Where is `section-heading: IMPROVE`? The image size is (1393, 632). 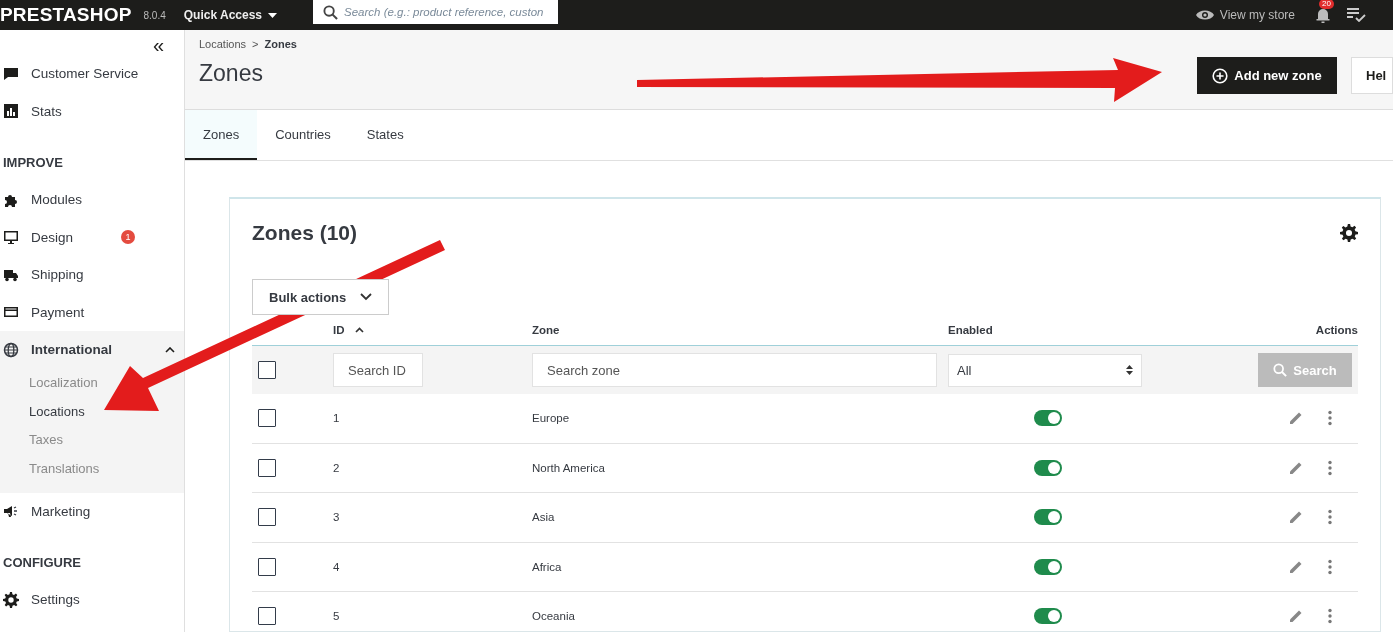
section-heading: IMPROVE is located at coordinates (33, 163).